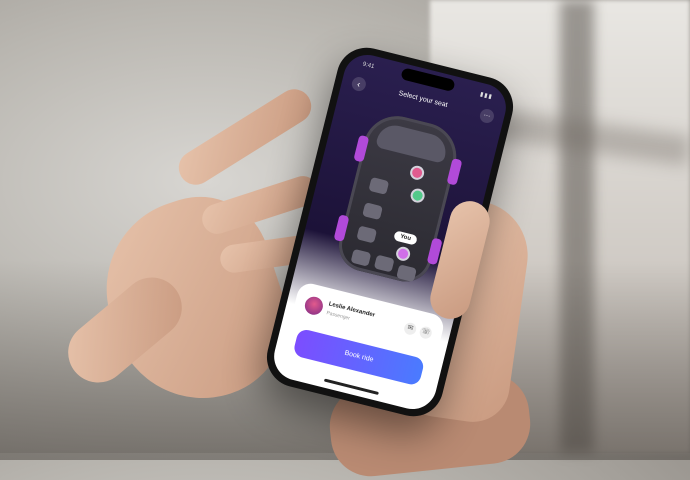  I want to click on call-button: ☏, so click(425, 332).